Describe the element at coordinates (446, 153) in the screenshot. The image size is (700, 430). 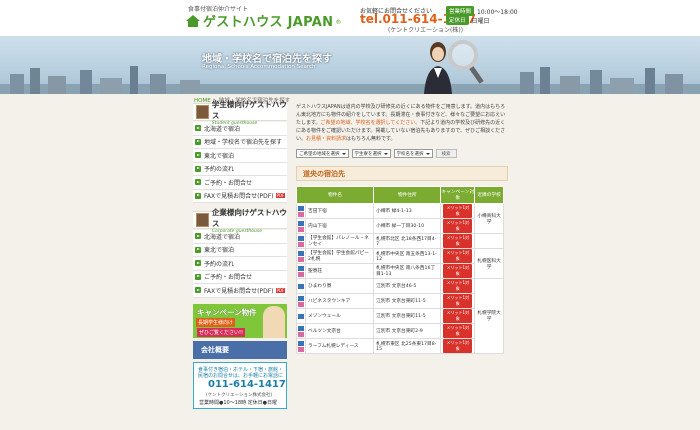
I see `search-button: 検索` at that location.